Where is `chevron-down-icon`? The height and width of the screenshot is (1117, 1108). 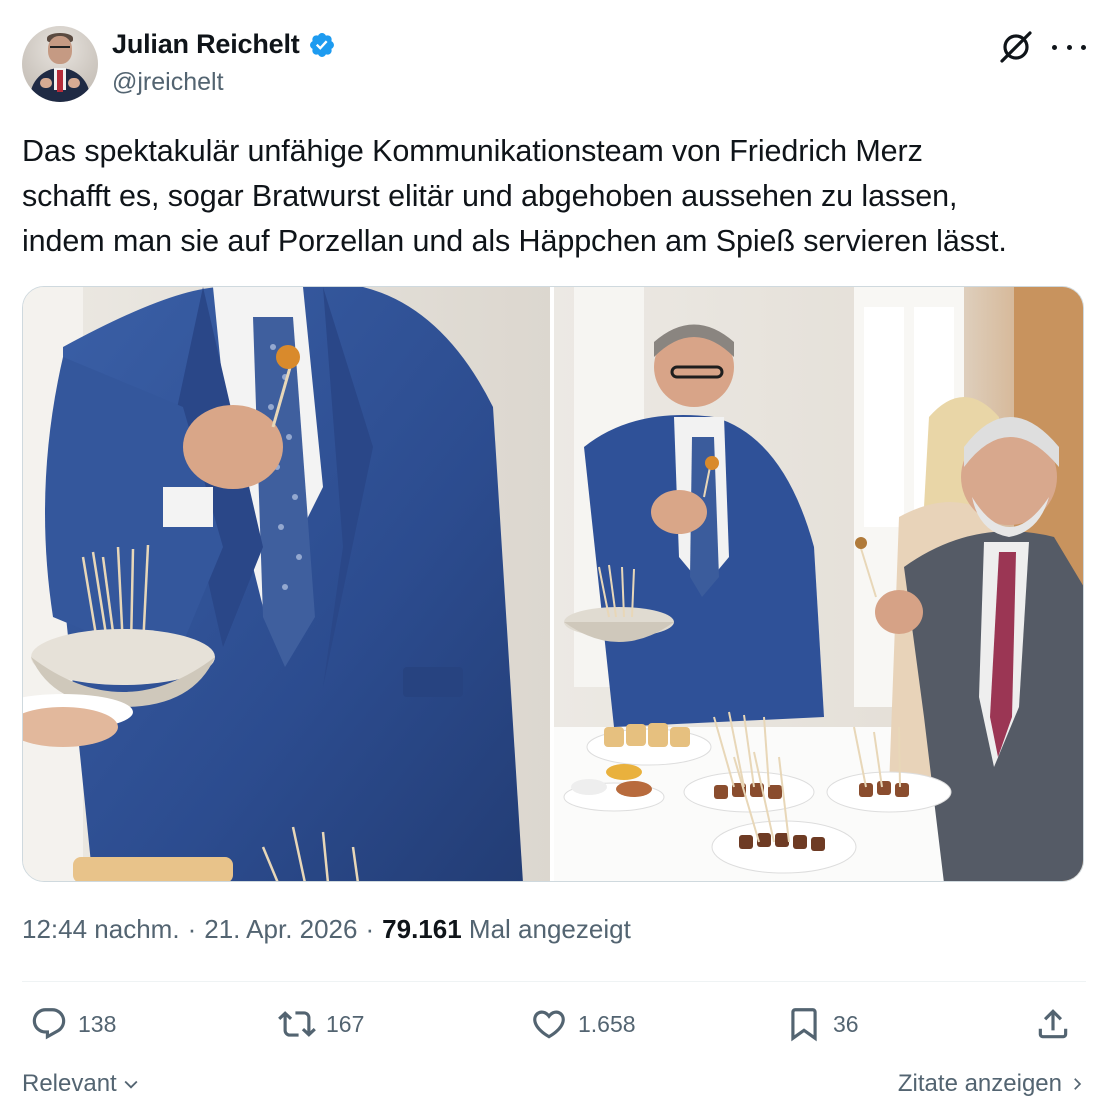
chevron-down-icon is located at coordinates (131, 1084).